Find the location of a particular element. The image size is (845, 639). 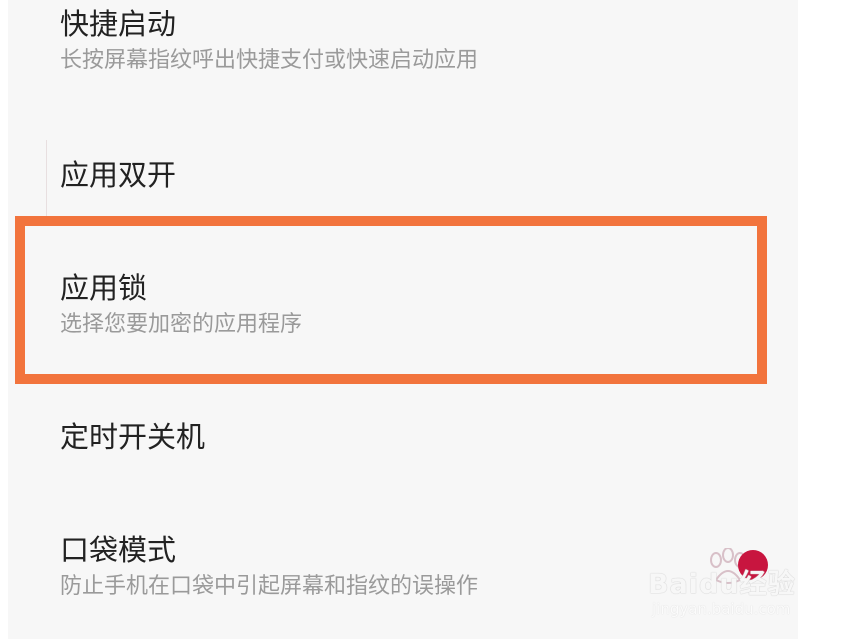

settings-item-dual-apps: 应用双开 is located at coordinates (118, 175).